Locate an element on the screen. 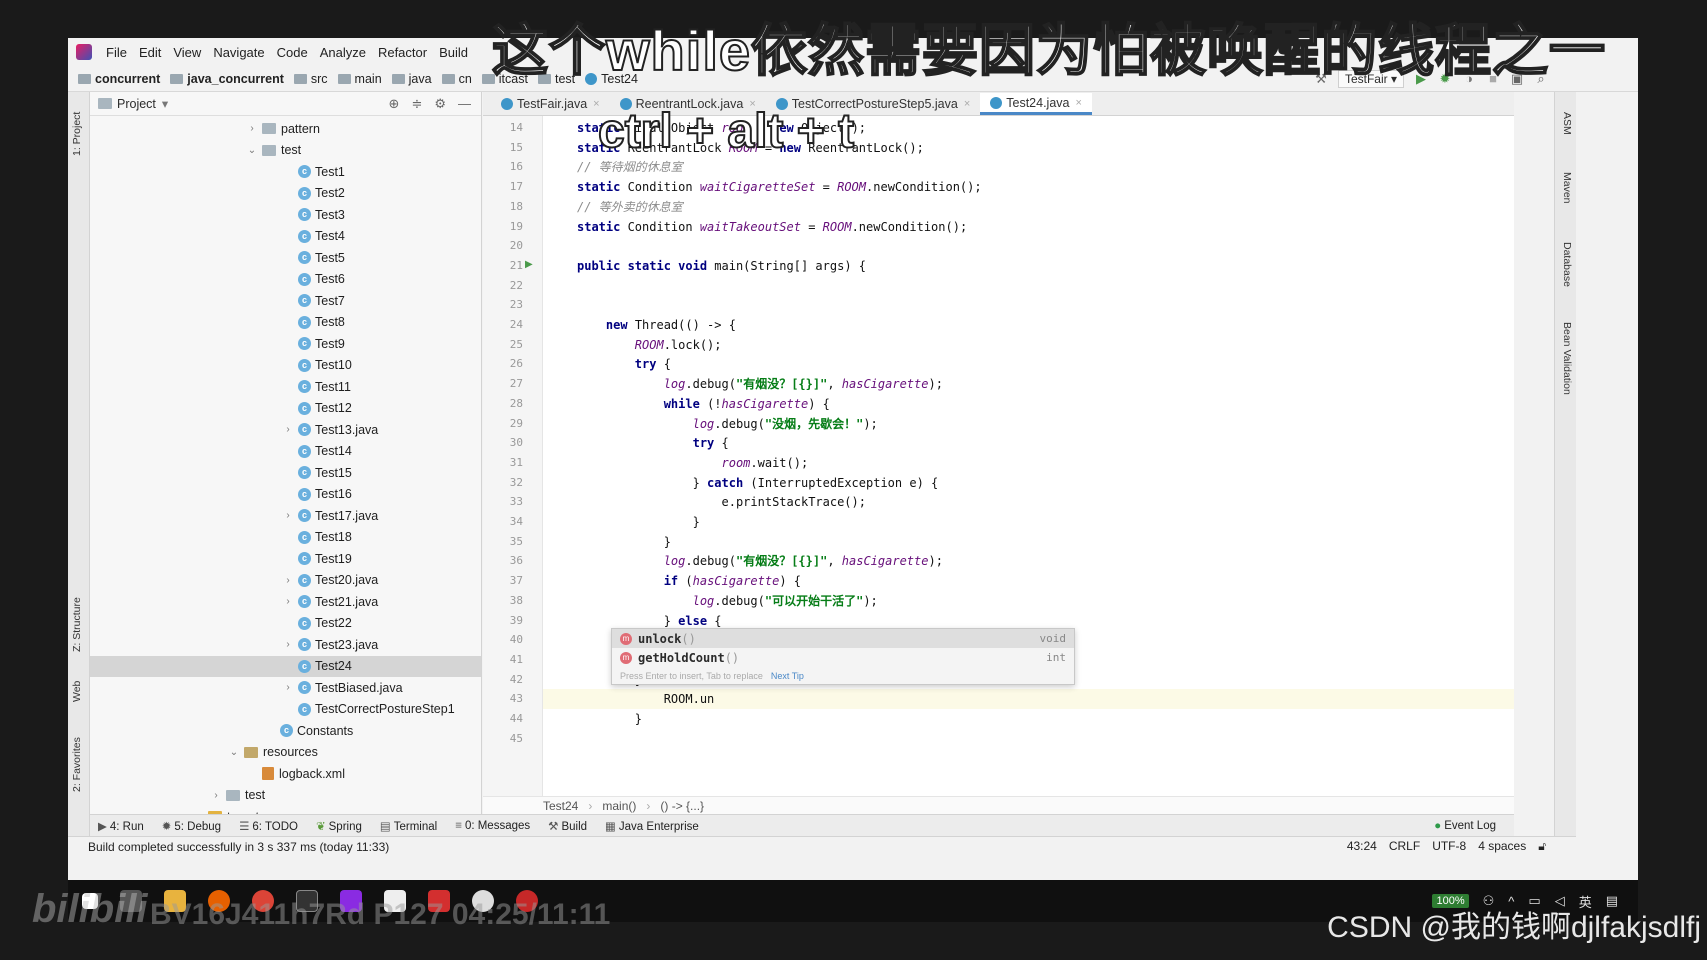 This screenshot has width=1707, height=960. code-line: while (!hasCigarette) { is located at coordinates (703, 404).